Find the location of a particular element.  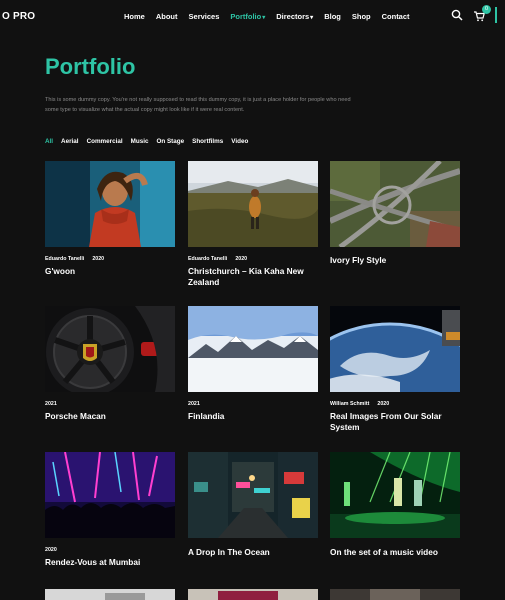

card-meta: 2020 is located at coordinates (110, 550).